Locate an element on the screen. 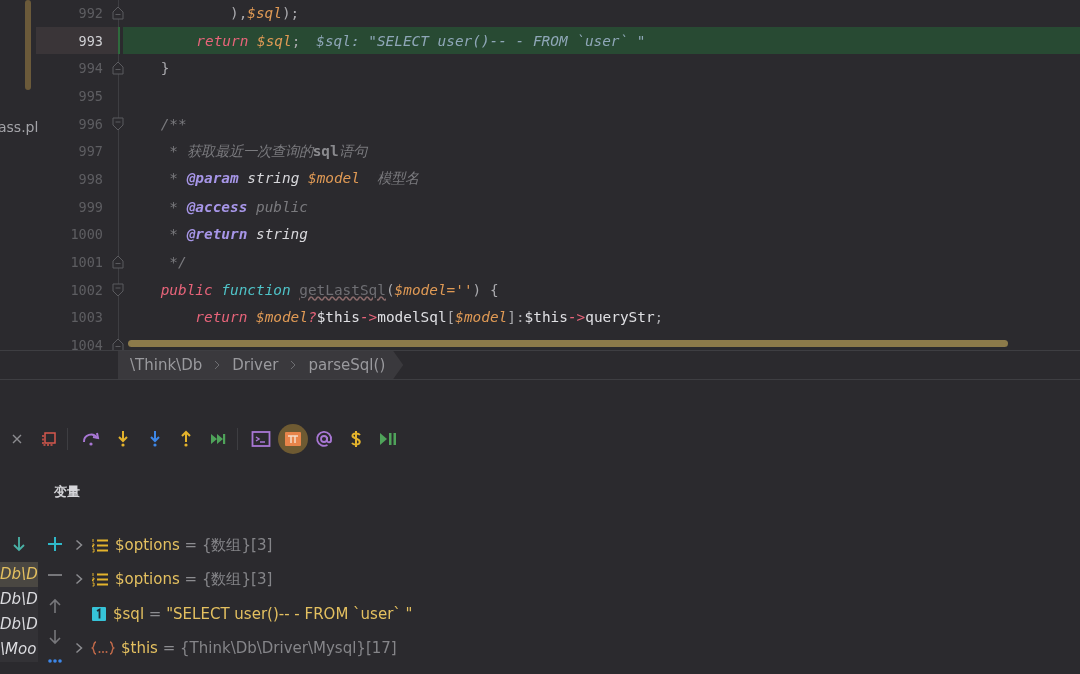 The width and height of the screenshot is (1080, 674). pi-icon is located at coordinates (292, 439).